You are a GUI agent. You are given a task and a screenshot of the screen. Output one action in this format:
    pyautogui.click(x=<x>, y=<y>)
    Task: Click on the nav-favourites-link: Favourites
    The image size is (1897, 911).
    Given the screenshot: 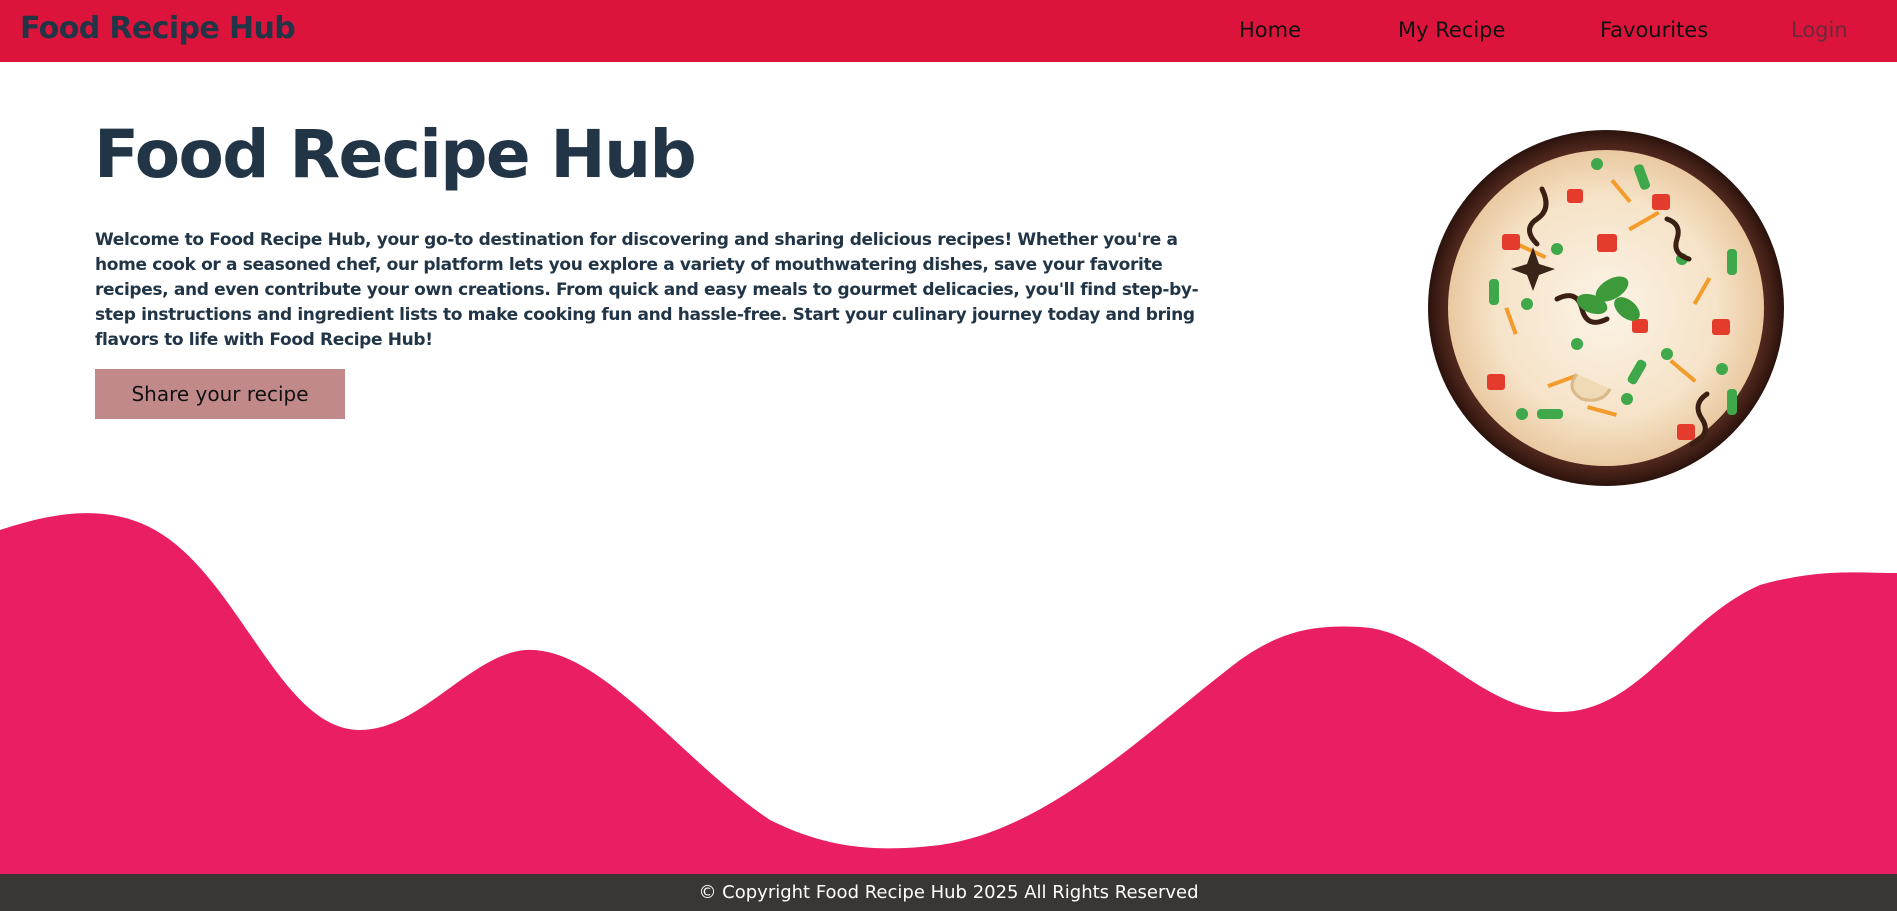 What is the action you would take?
    pyautogui.click(x=1654, y=30)
    